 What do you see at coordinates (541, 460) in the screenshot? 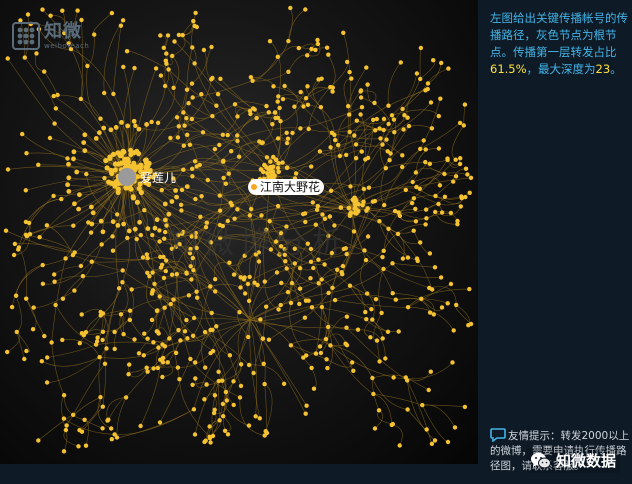
I see `wechat-icon` at bounding box center [541, 460].